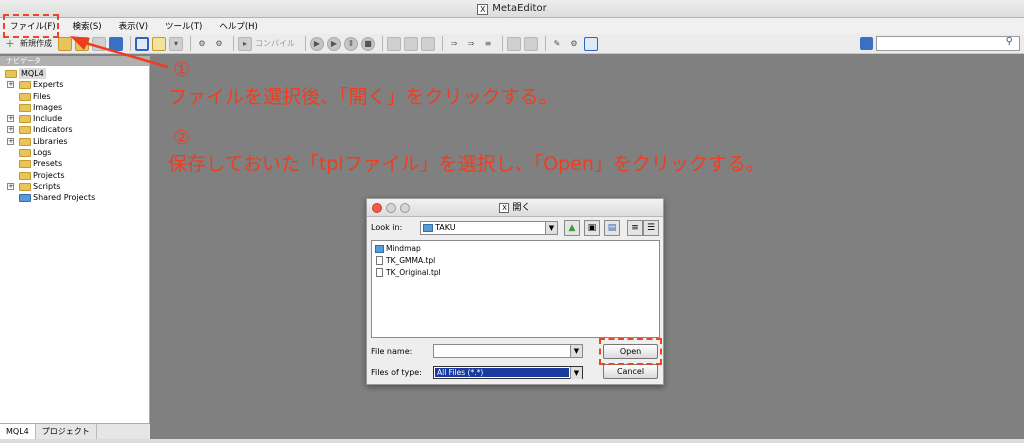 The height and width of the screenshot is (443, 1024). What do you see at coordinates (31, 26) in the screenshot?
I see `file-menu-highlight` at bounding box center [31, 26].